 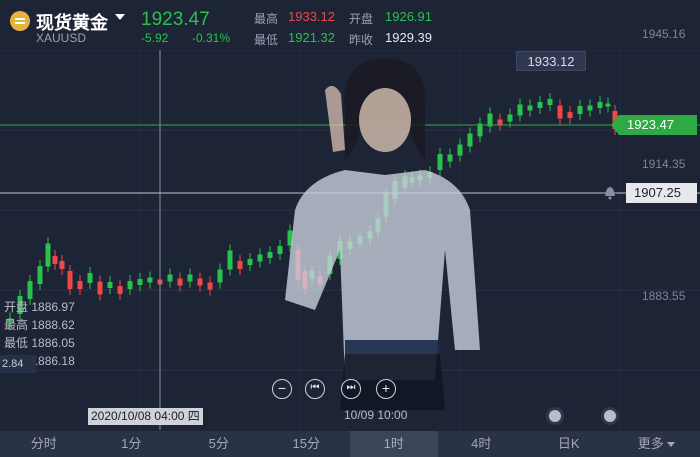 What do you see at coordinates (16, 343) in the screenshot?
I see `ohlc-low-label: 最低` at bounding box center [16, 343].